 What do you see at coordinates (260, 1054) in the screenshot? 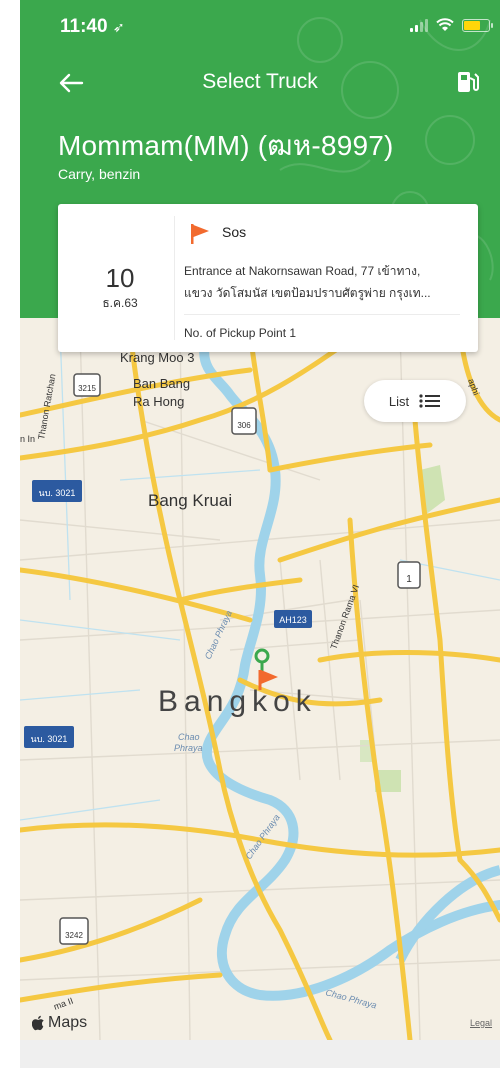
I see `bottom-bar` at bounding box center [260, 1054].